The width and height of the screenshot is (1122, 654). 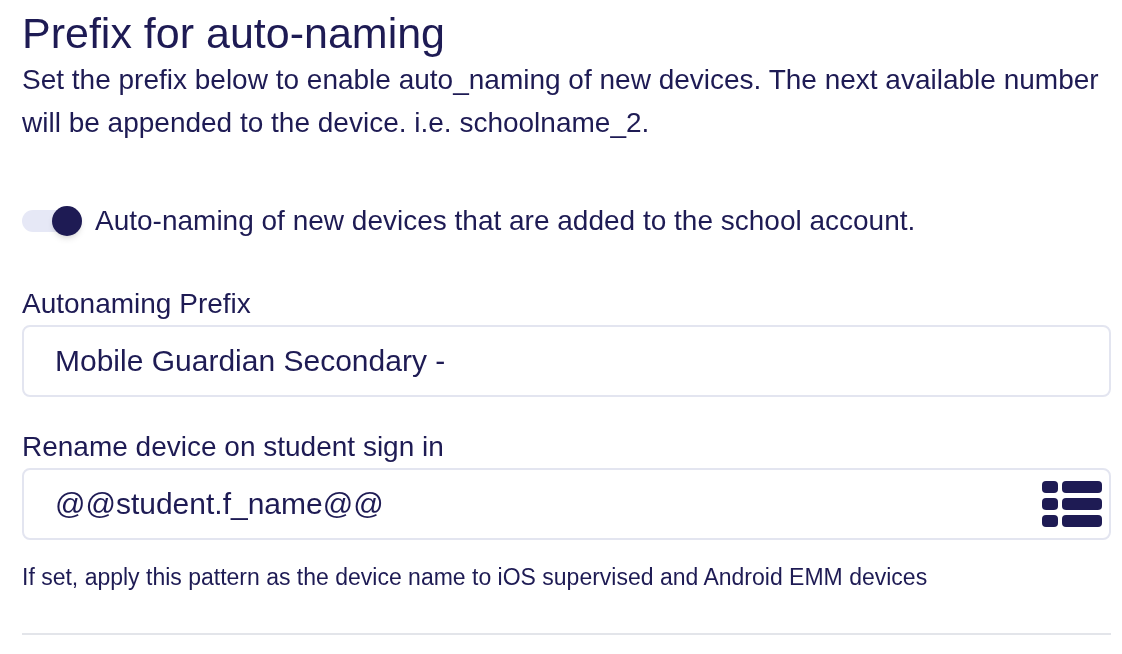 What do you see at coordinates (233, 447) in the screenshot?
I see `field-label: Rename device on student sign in` at bounding box center [233, 447].